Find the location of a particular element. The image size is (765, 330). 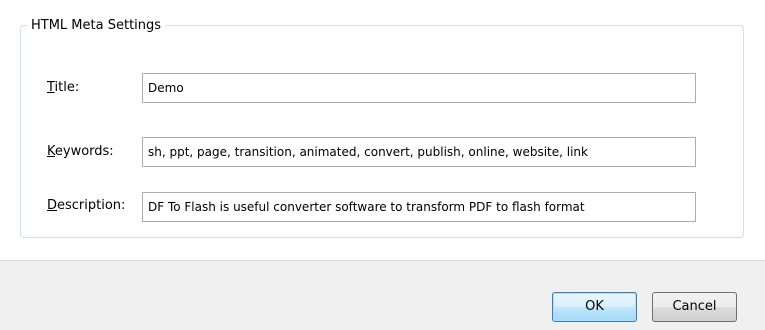

group-legend: HTML Meta Settings is located at coordinates (96, 25).